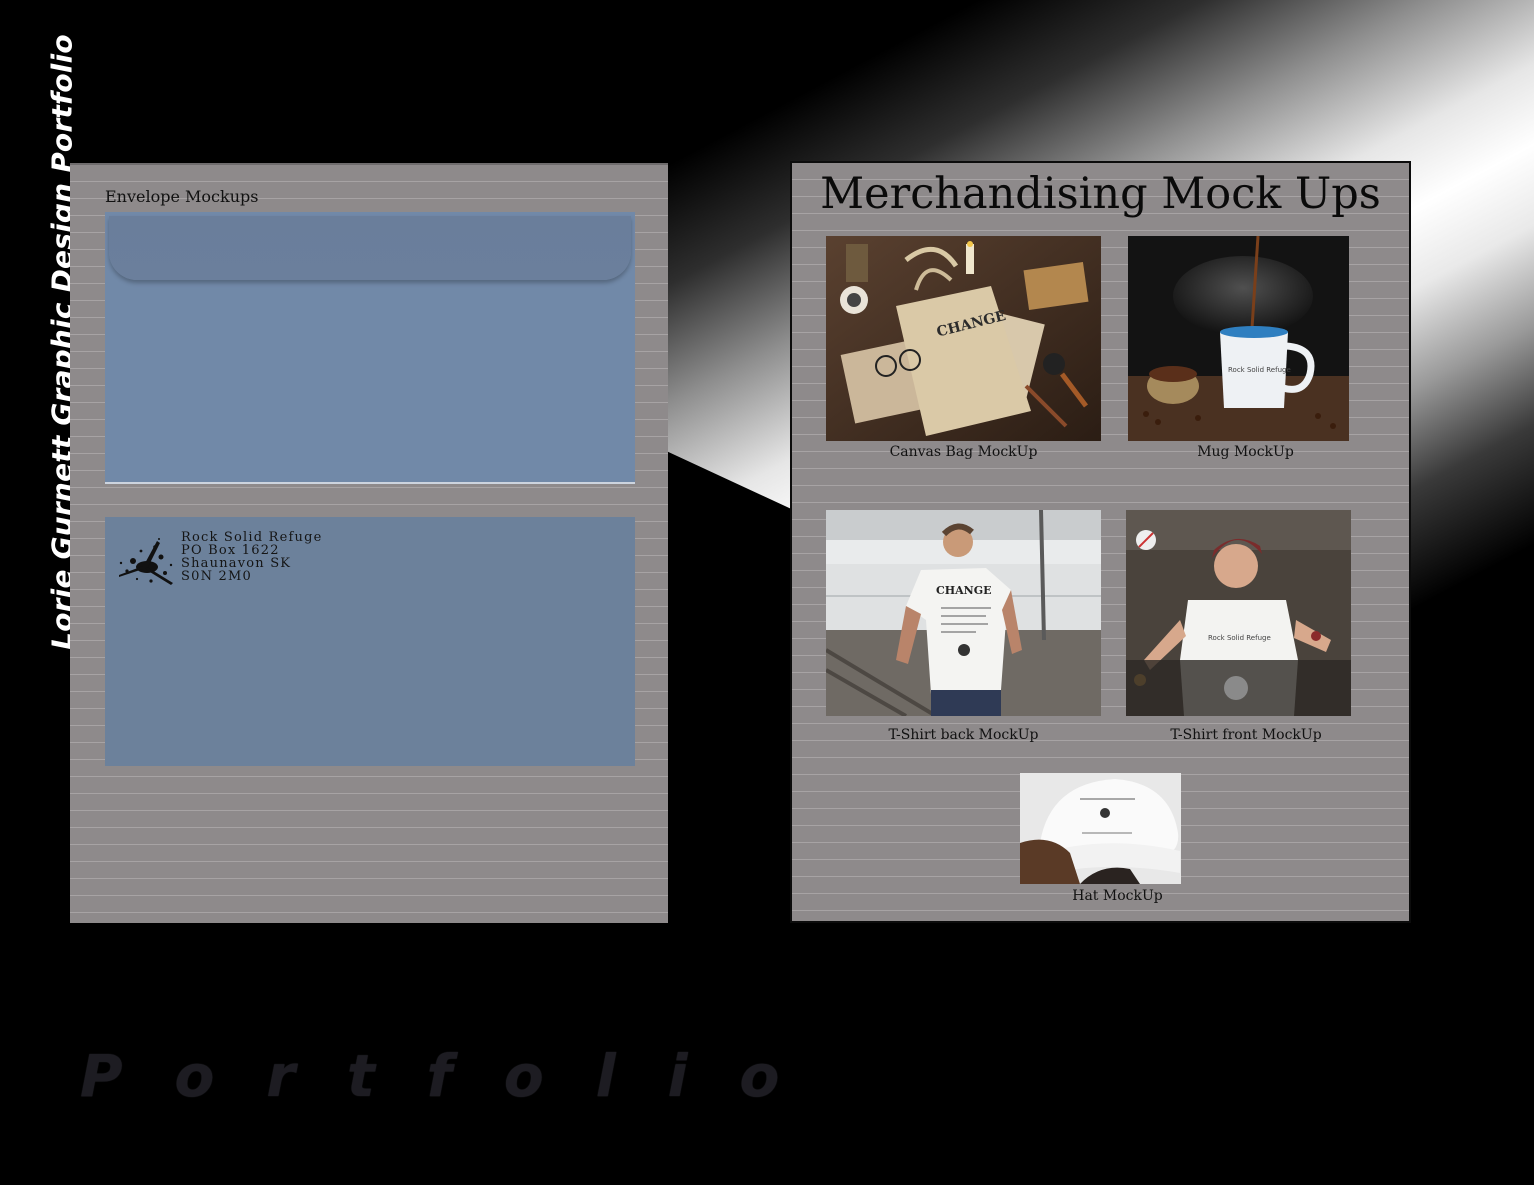 Image resolution: width=1534 pixels, height=1185 pixels. What do you see at coordinates (963, 338) in the screenshot?
I see `canvas-bag-photo: CHANGE` at bounding box center [963, 338].